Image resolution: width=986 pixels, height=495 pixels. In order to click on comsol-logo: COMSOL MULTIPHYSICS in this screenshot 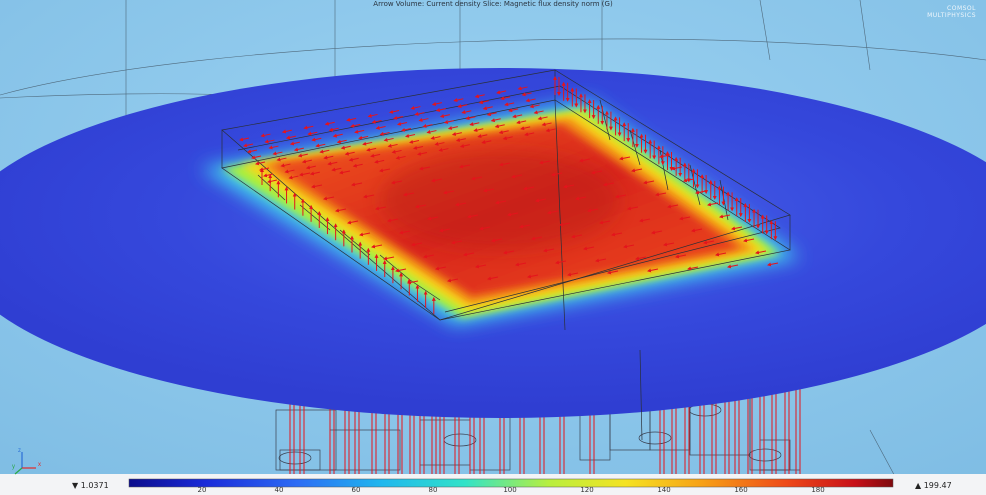, I will do `click(945, 12)`.